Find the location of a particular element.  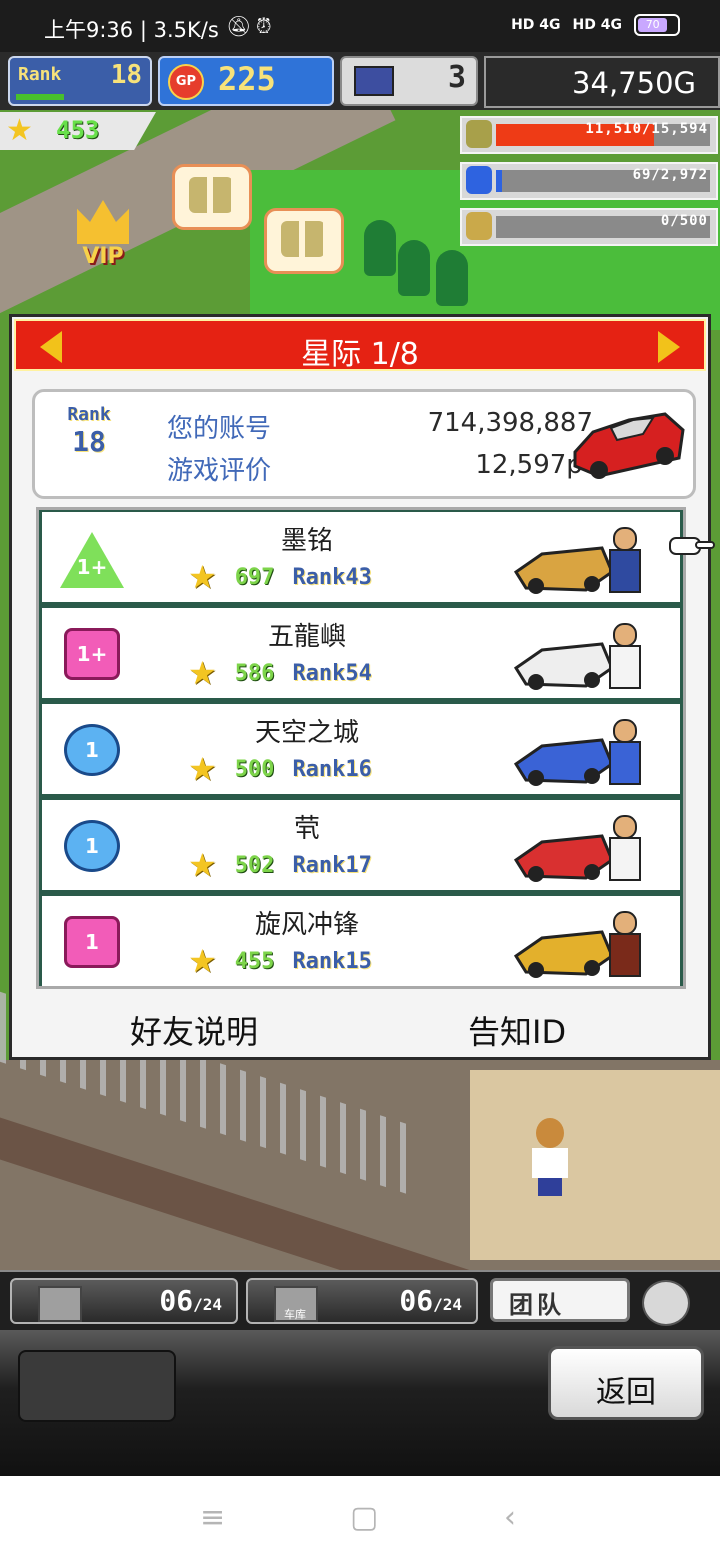

resource-fill is located at coordinates (499, 181).